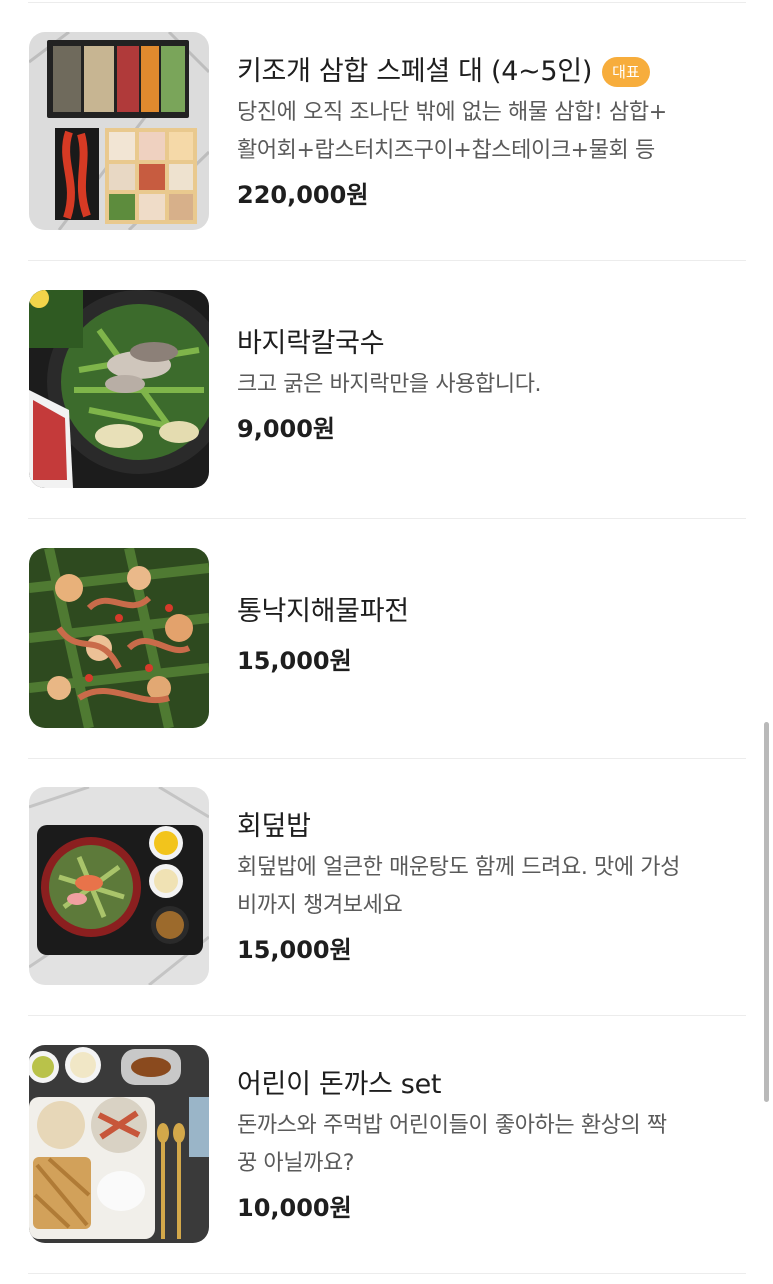 This screenshot has width=773, height=1284. What do you see at coordinates (415, 71) in the screenshot?
I see `menu-item-name: 키조개 삼합 스페셜 대 (4~5인)` at bounding box center [415, 71].